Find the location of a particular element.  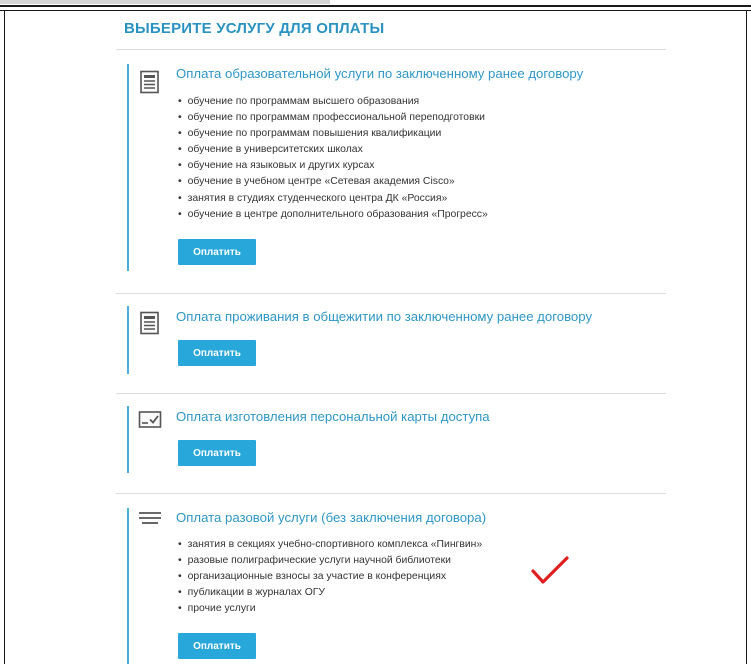

list-item: прочие услуги is located at coordinates (330, 609).